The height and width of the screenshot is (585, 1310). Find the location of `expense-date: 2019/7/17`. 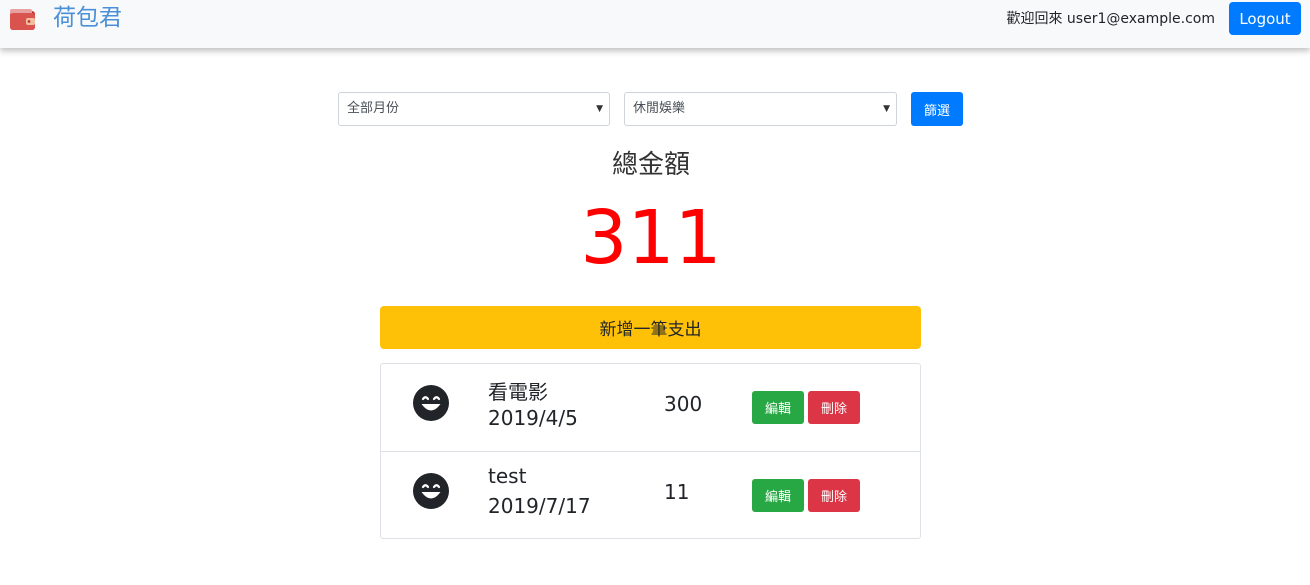

expense-date: 2019/7/17 is located at coordinates (539, 506).